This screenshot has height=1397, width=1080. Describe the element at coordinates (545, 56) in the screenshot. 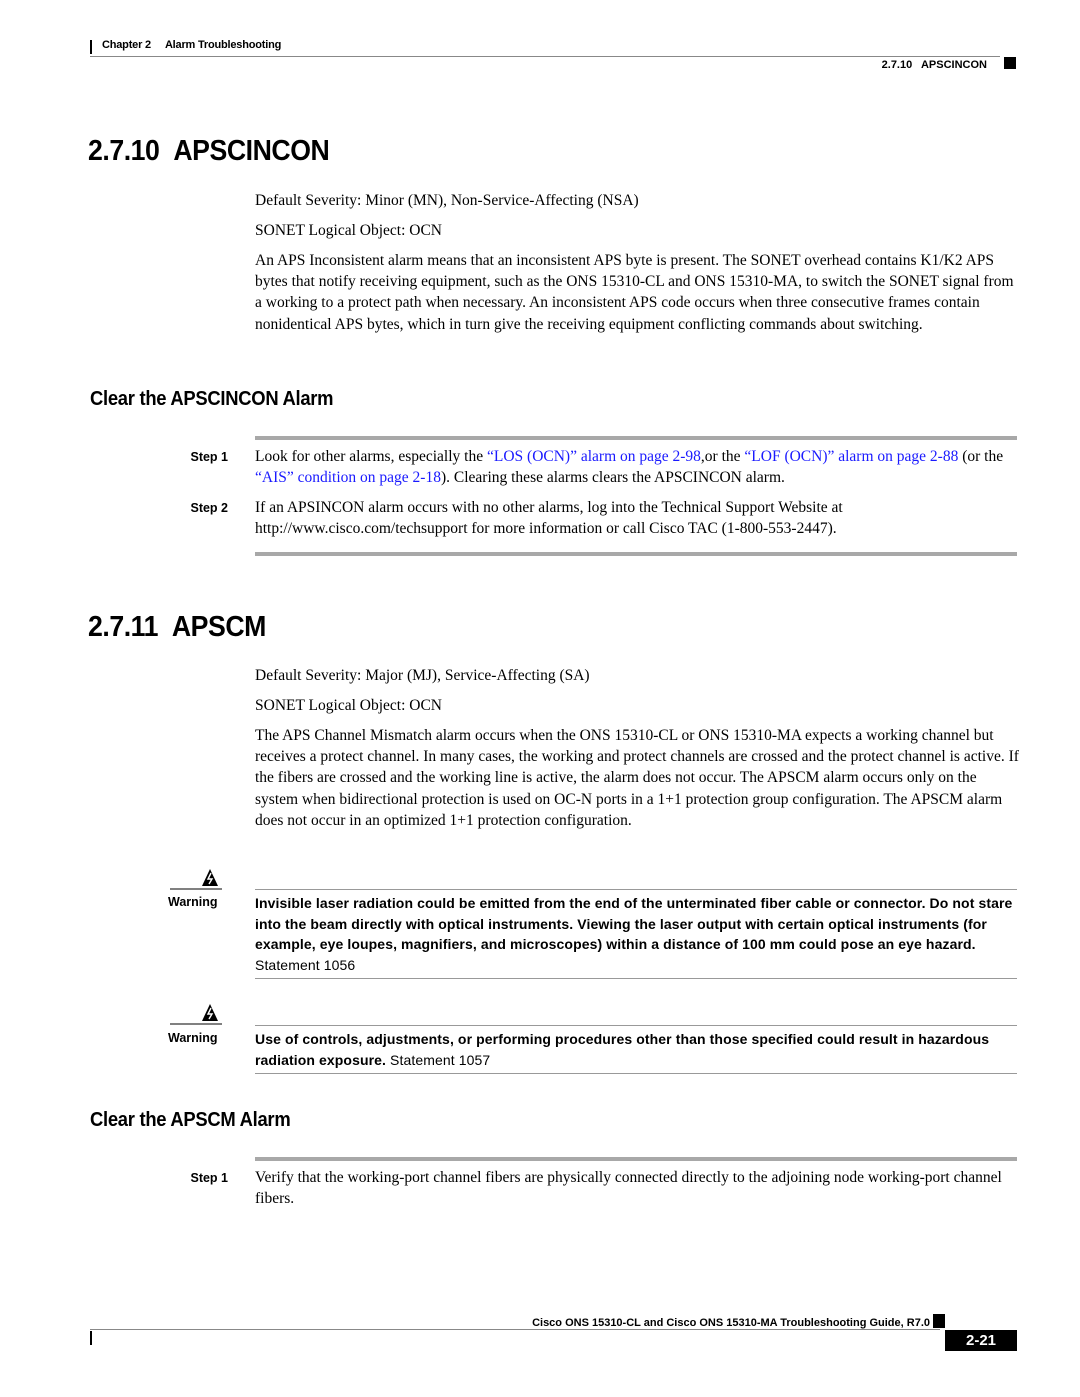

I see `header-rule` at that location.